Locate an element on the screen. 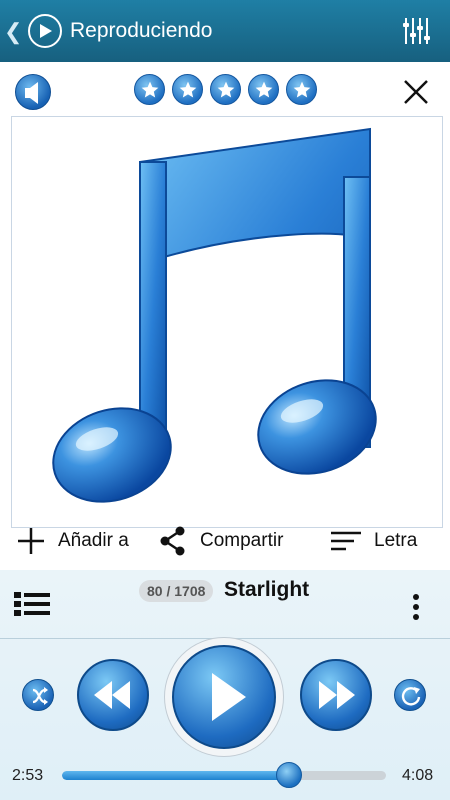 The width and height of the screenshot is (450, 800). share-button: Compartir is located at coordinates (220, 541).